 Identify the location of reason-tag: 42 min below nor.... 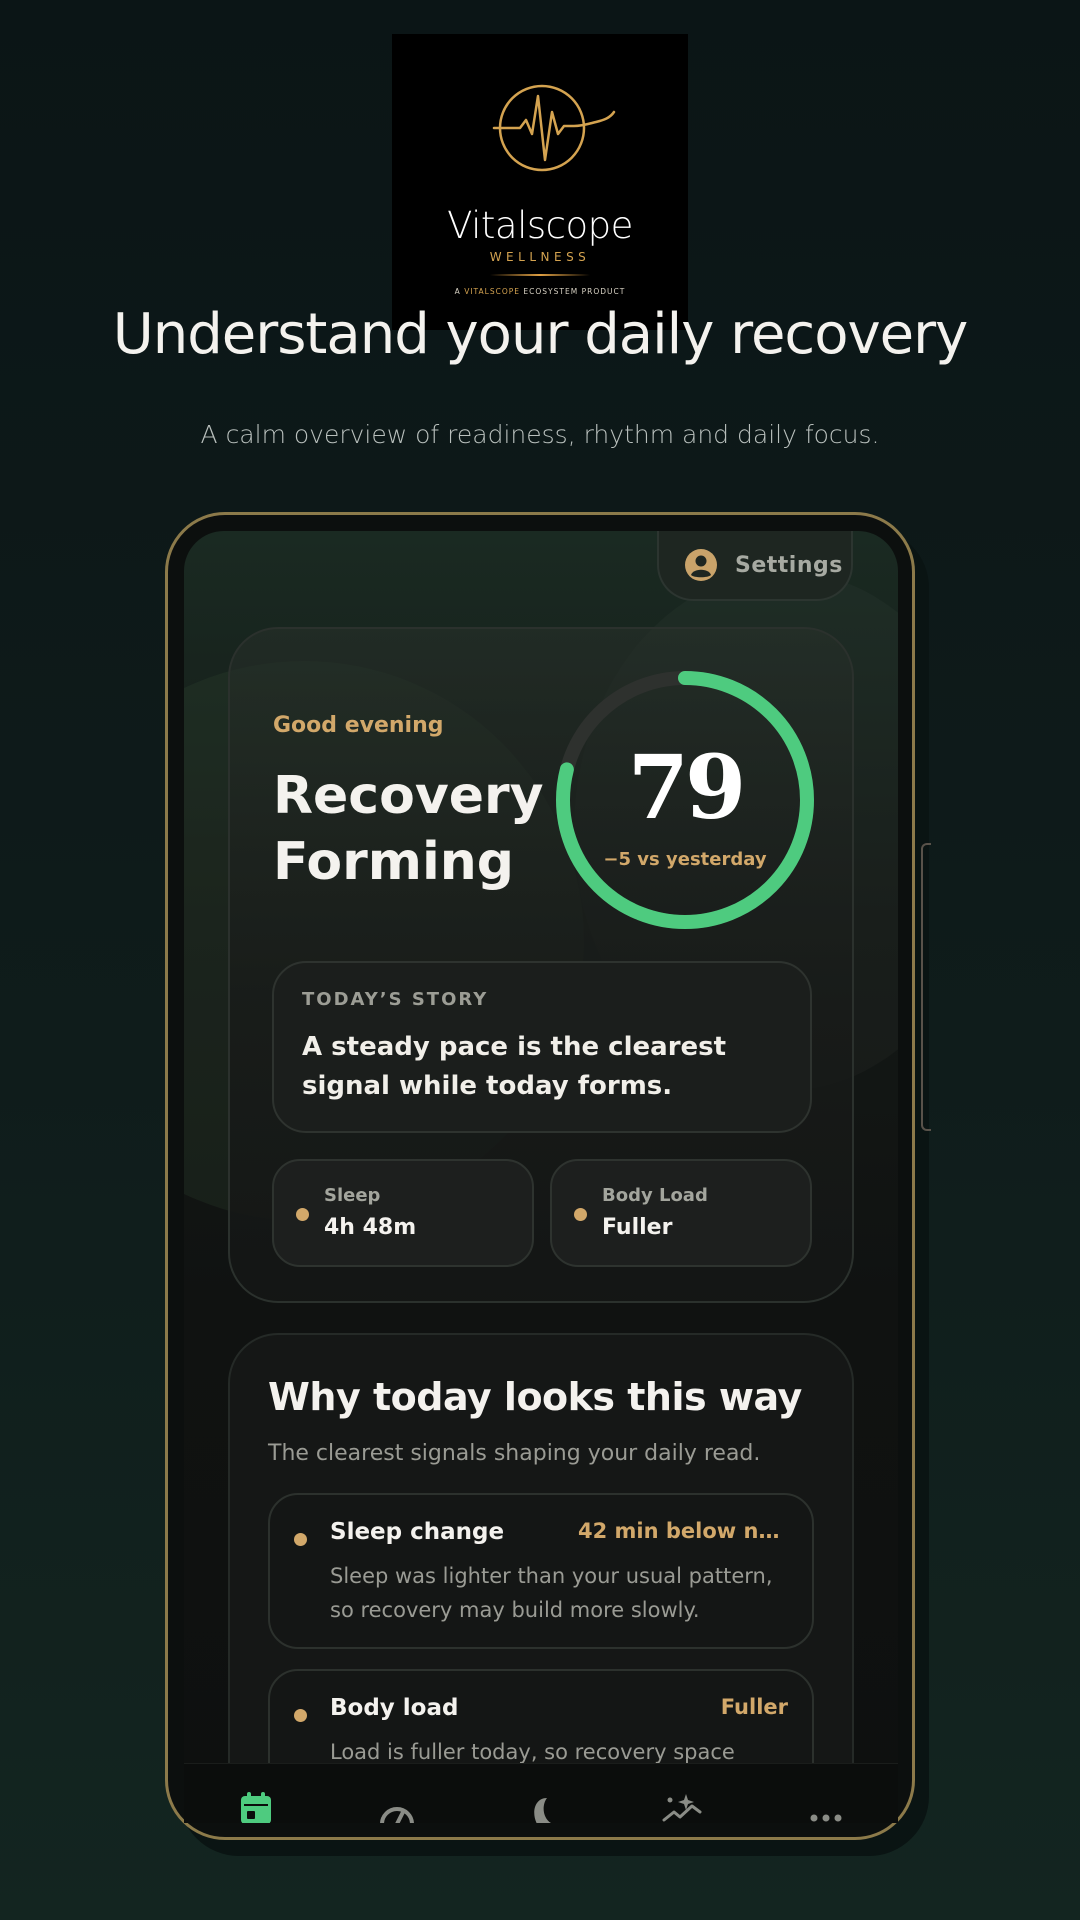
(683, 1531).